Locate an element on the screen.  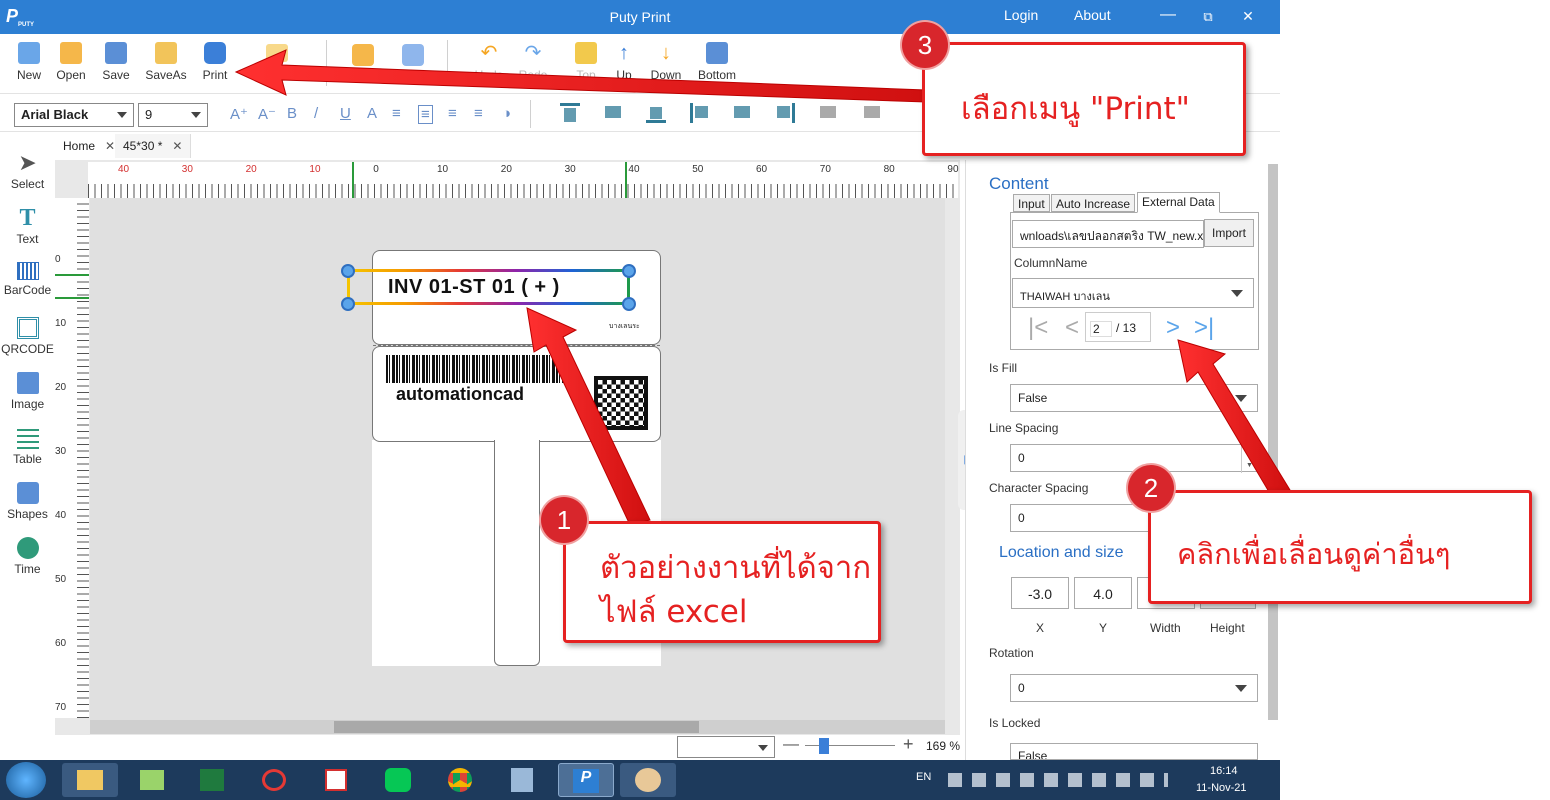
annotation-badge-3: 3 is located at coordinates (925, 45).